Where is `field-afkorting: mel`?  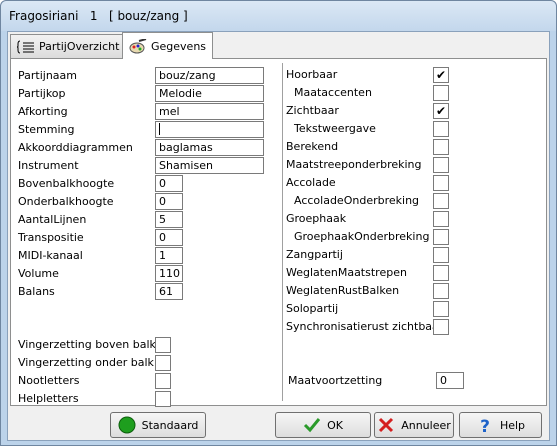
field-afkorting: mel is located at coordinates (209, 111).